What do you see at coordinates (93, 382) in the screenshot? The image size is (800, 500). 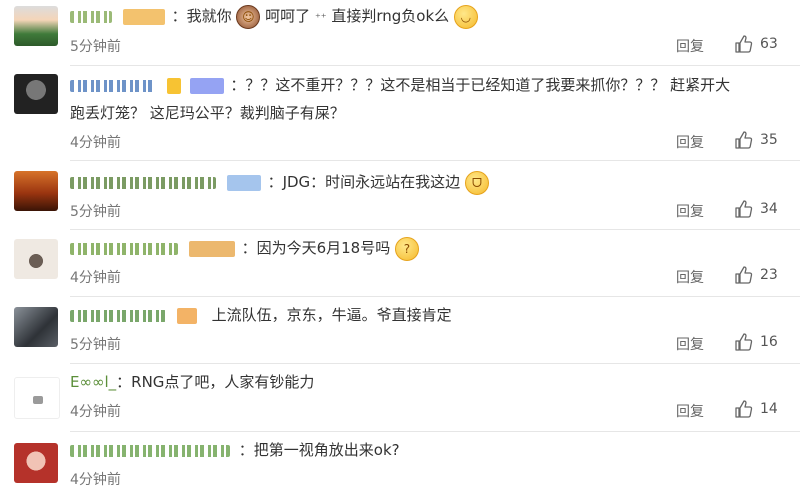 I see `username: E∞∞l_` at bounding box center [93, 382].